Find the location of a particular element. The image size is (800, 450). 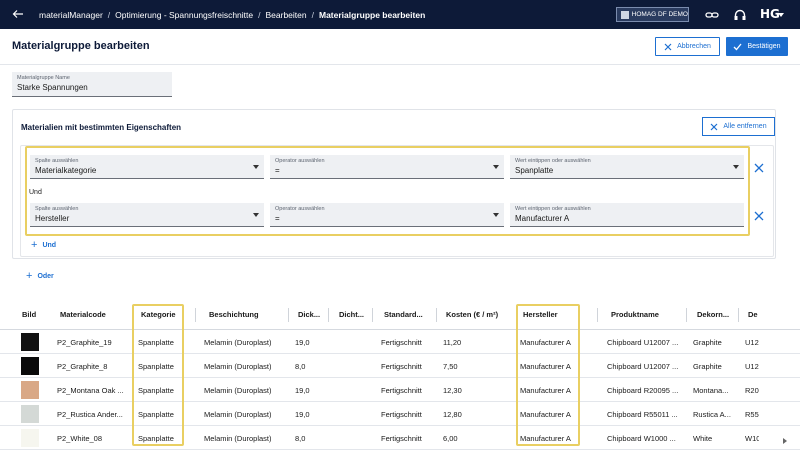

cell-kosten: 12,80 is located at coordinates (452, 414).